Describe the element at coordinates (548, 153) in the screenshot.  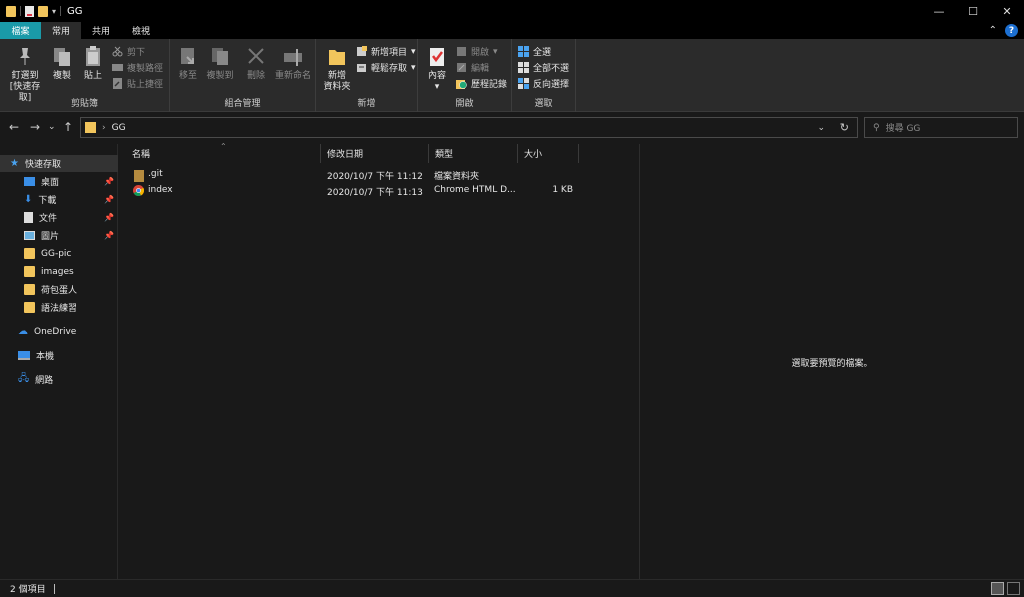
I see `column-header-size: 大小` at that location.